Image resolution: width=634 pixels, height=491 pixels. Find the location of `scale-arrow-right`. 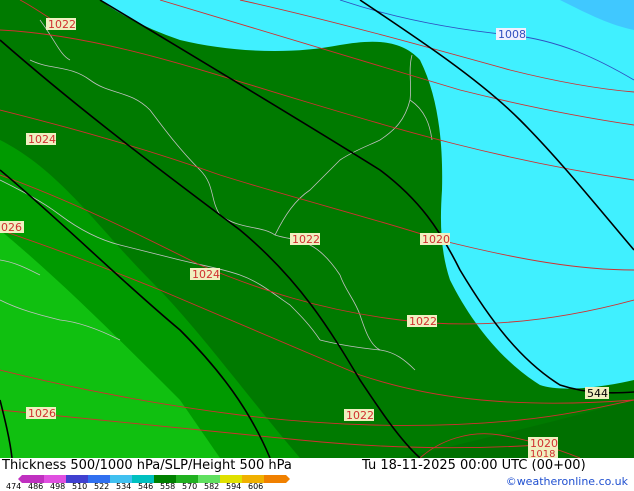

scale-arrow-right is located at coordinates (288, 479).